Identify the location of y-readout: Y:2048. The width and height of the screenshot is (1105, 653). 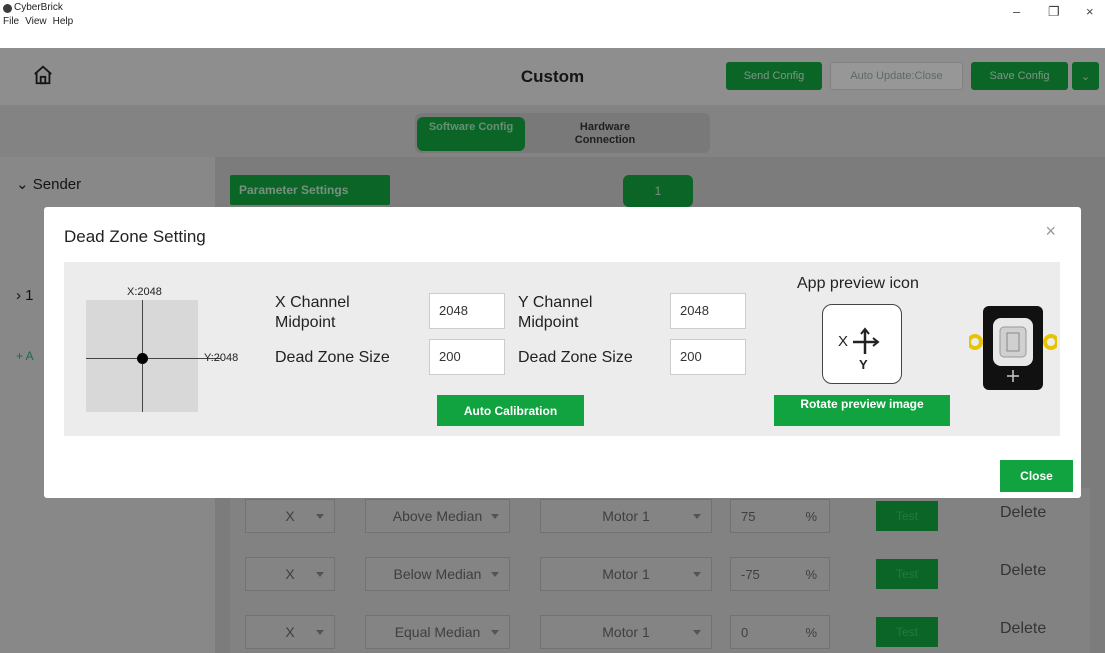
(221, 358).